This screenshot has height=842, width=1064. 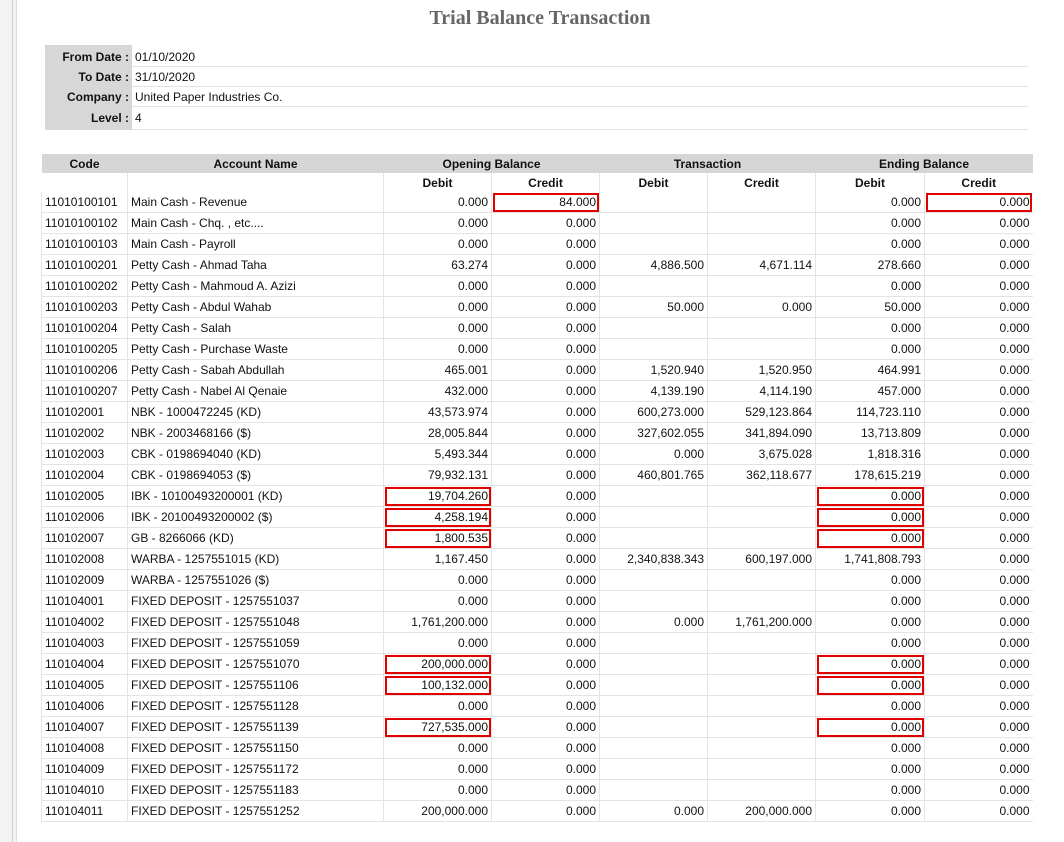 I want to click on report-title: Trial Balance Transaction, so click(x=540, y=18).